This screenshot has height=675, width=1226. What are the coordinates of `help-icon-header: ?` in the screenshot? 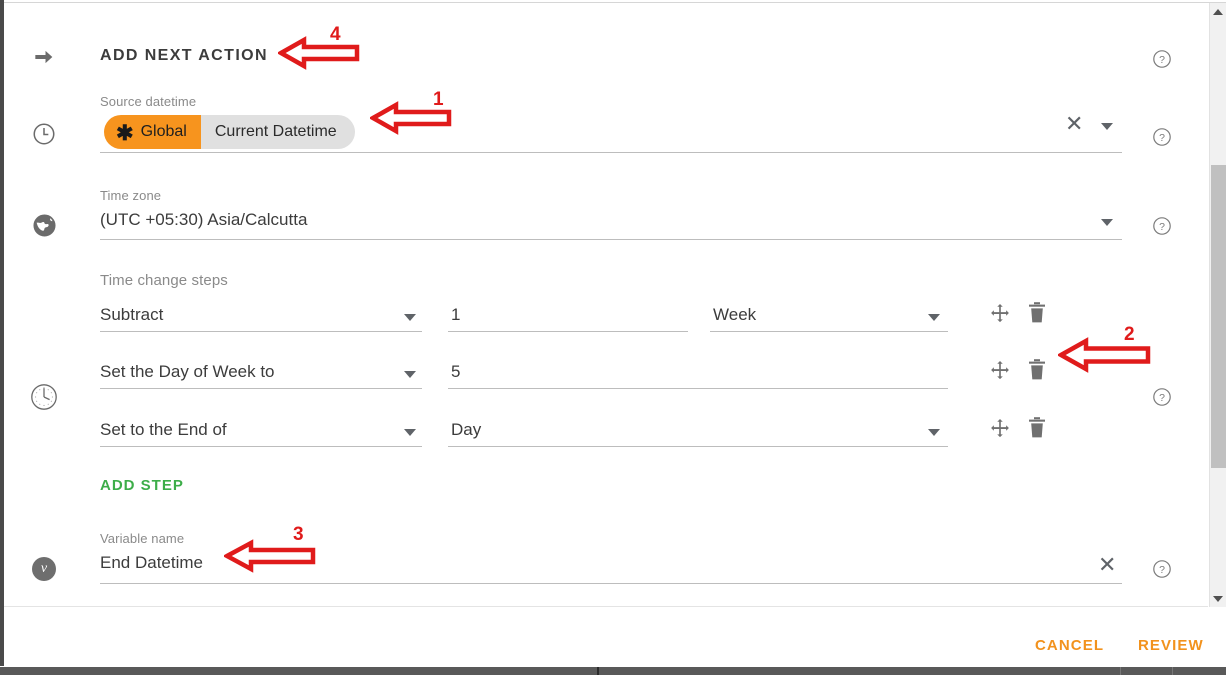 It's located at (1162, 59).